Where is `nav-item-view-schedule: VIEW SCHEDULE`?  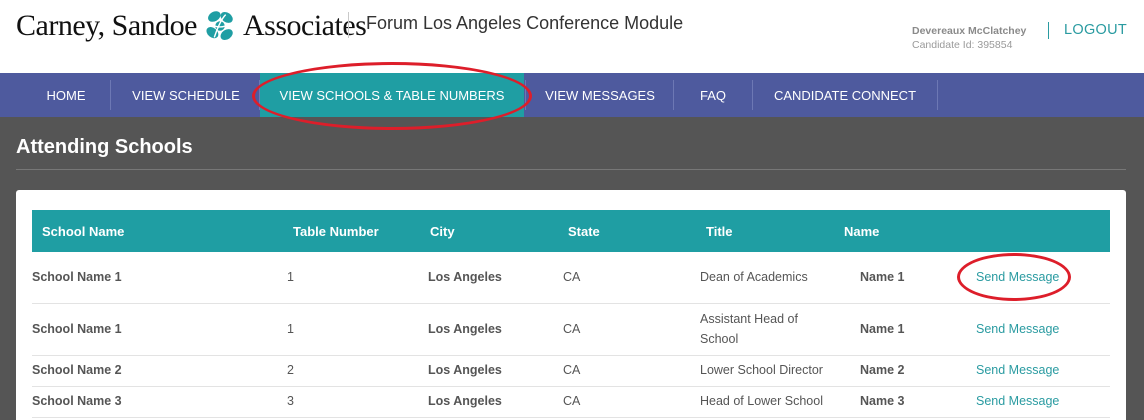
nav-item-view-schedule: VIEW SCHEDULE is located at coordinates (186, 95).